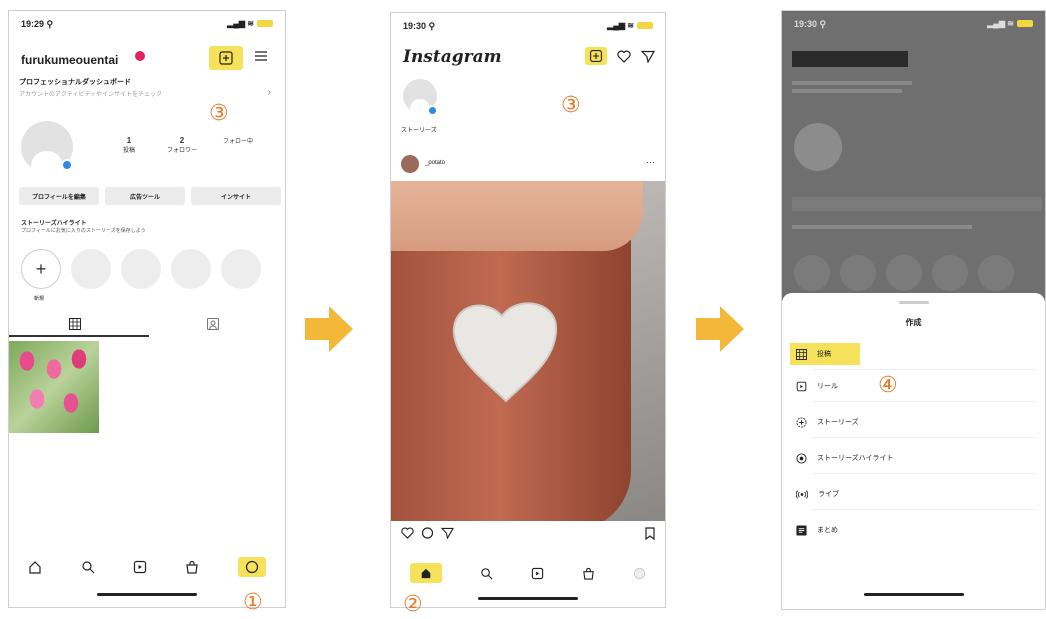 This screenshot has height=619, width=1046. What do you see at coordinates (801, 530) in the screenshot?
I see `guide-icon` at bounding box center [801, 530].